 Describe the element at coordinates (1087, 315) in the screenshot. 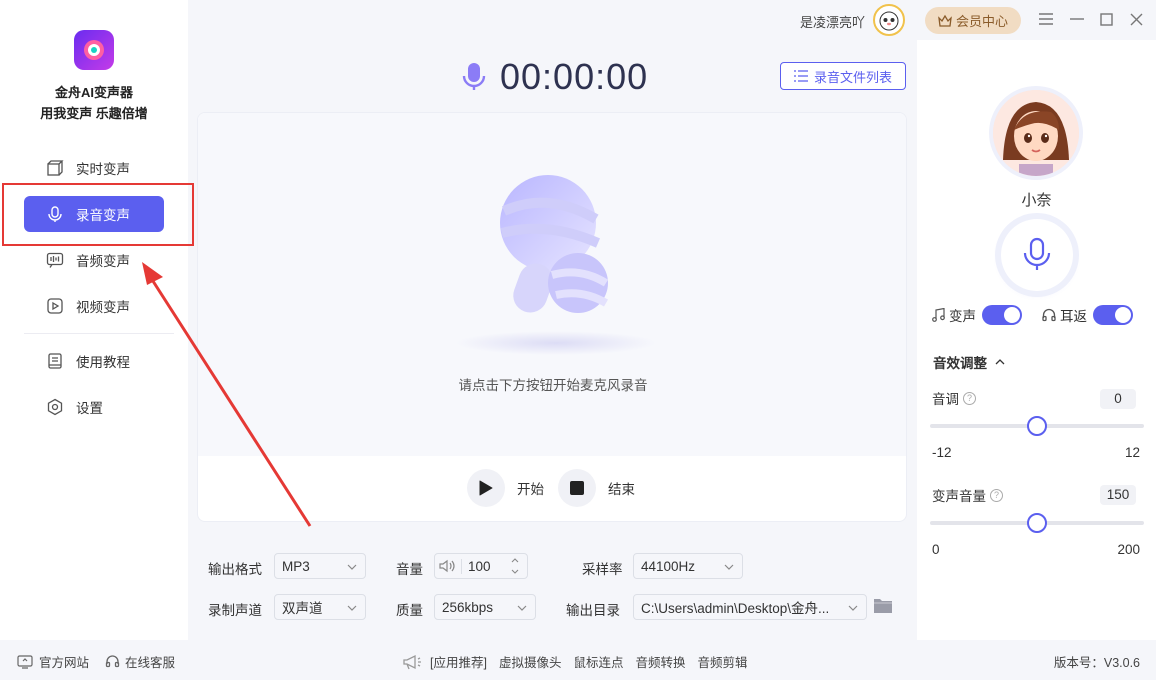

I see `monitor-toggle-row: 耳返` at that location.